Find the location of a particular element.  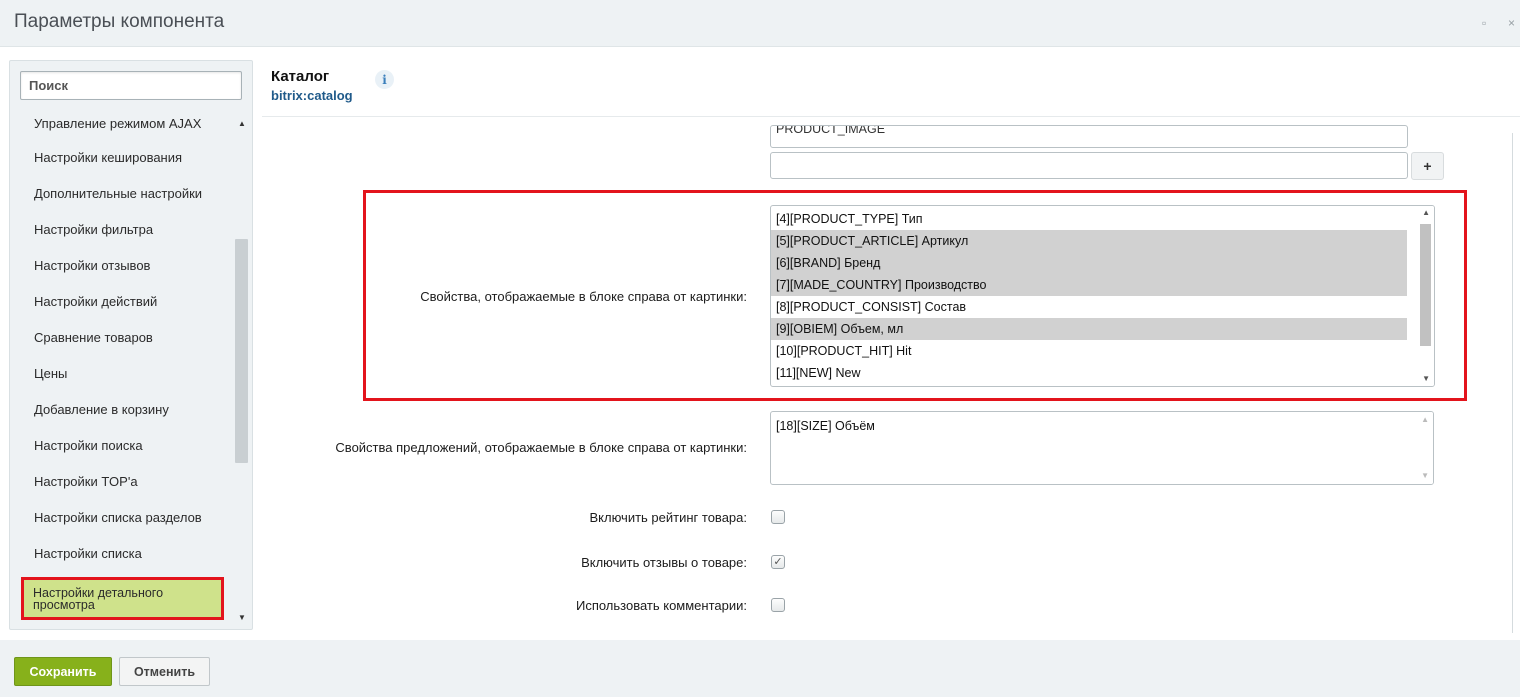

window-title: Параметры компонента is located at coordinates (119, 21).